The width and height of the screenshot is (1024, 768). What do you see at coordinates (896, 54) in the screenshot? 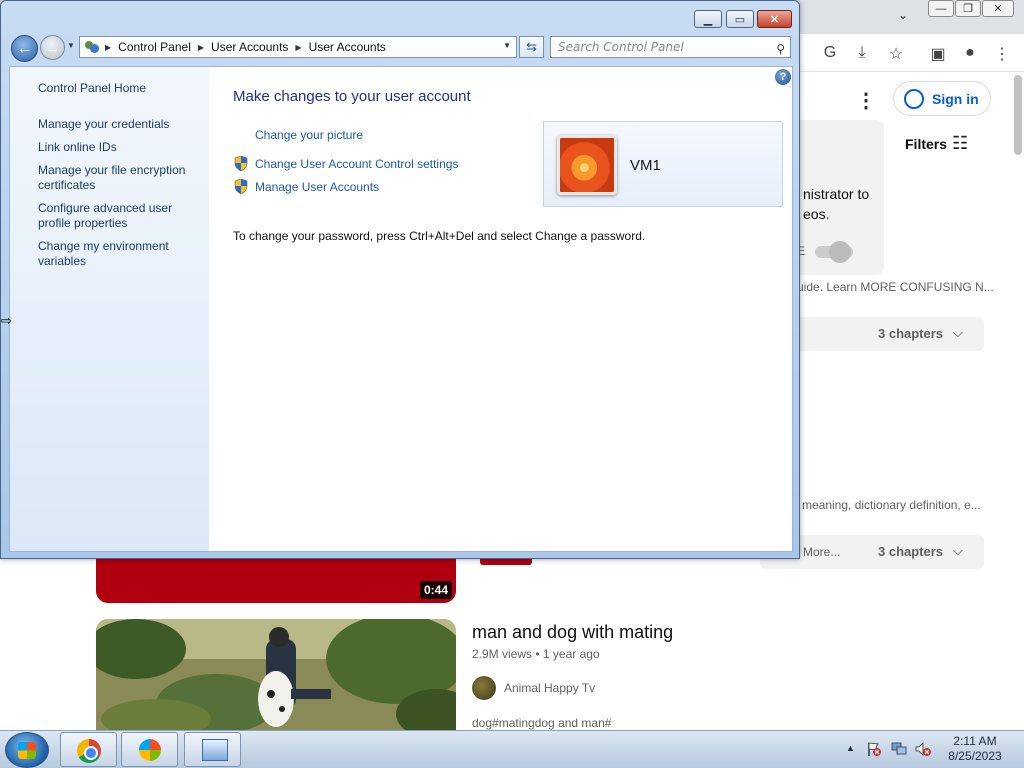
I see `star-icon: ☆` at bounding box center [896, 54].